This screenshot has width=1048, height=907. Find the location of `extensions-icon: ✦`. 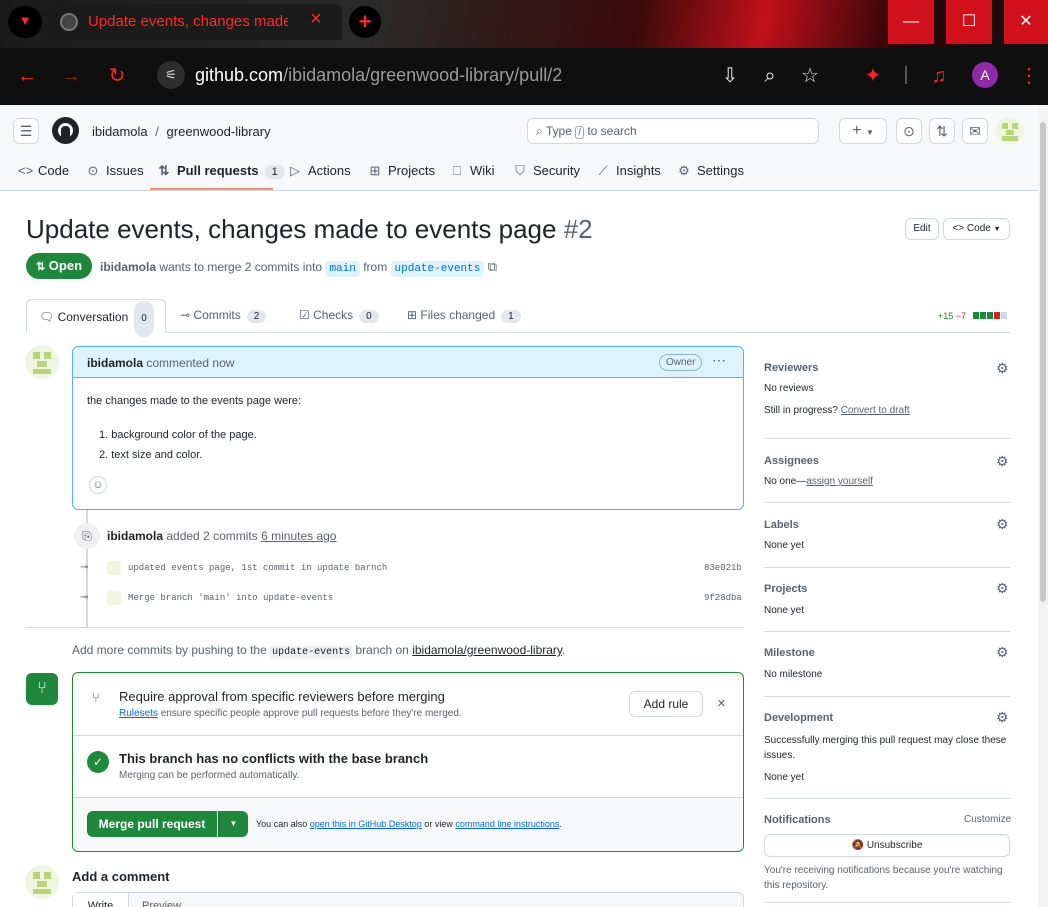

extensions-icon: ✦ is located at coordinates (873, 76).